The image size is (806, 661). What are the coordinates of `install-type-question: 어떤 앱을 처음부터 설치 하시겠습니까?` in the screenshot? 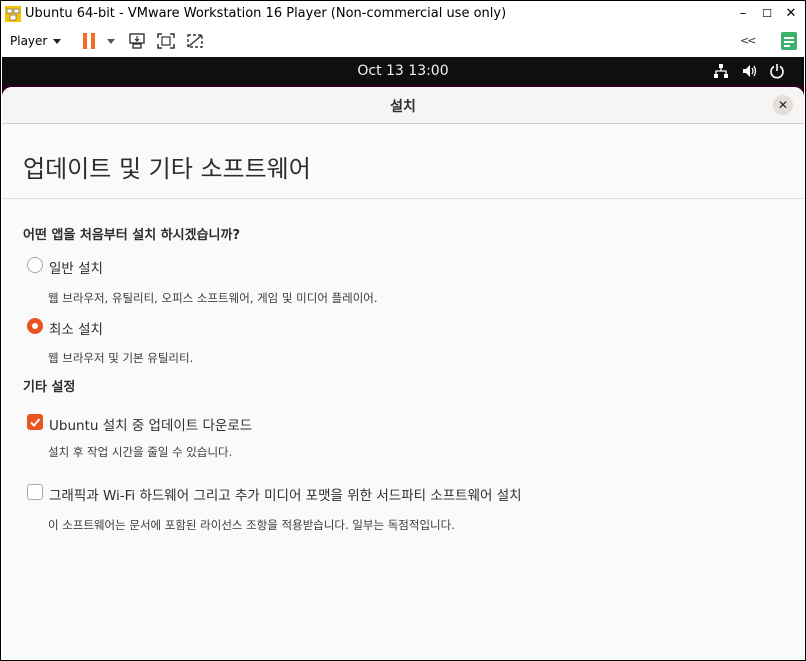 It's located at (132, 235).